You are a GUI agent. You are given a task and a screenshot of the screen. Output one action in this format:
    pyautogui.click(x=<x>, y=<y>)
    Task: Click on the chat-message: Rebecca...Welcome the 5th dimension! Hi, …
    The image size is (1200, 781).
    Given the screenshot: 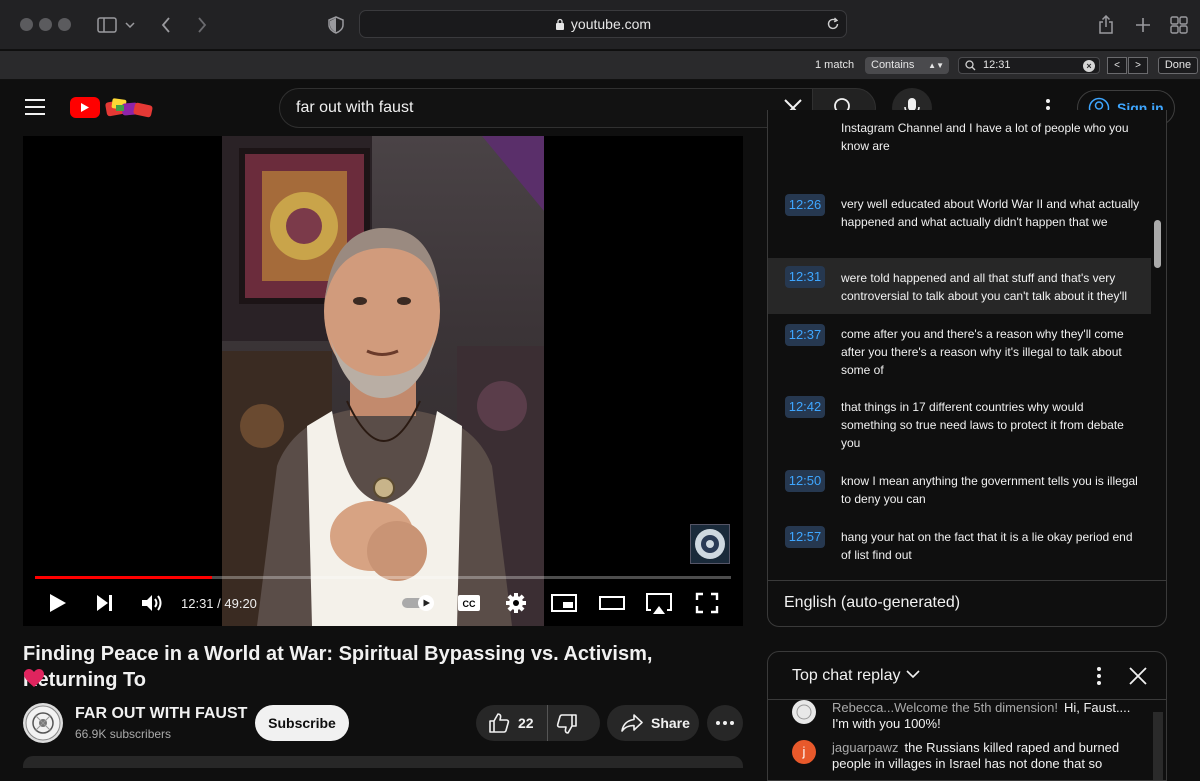 What is the action you would take?
    pyautogui.click(x=964, y=717)
    